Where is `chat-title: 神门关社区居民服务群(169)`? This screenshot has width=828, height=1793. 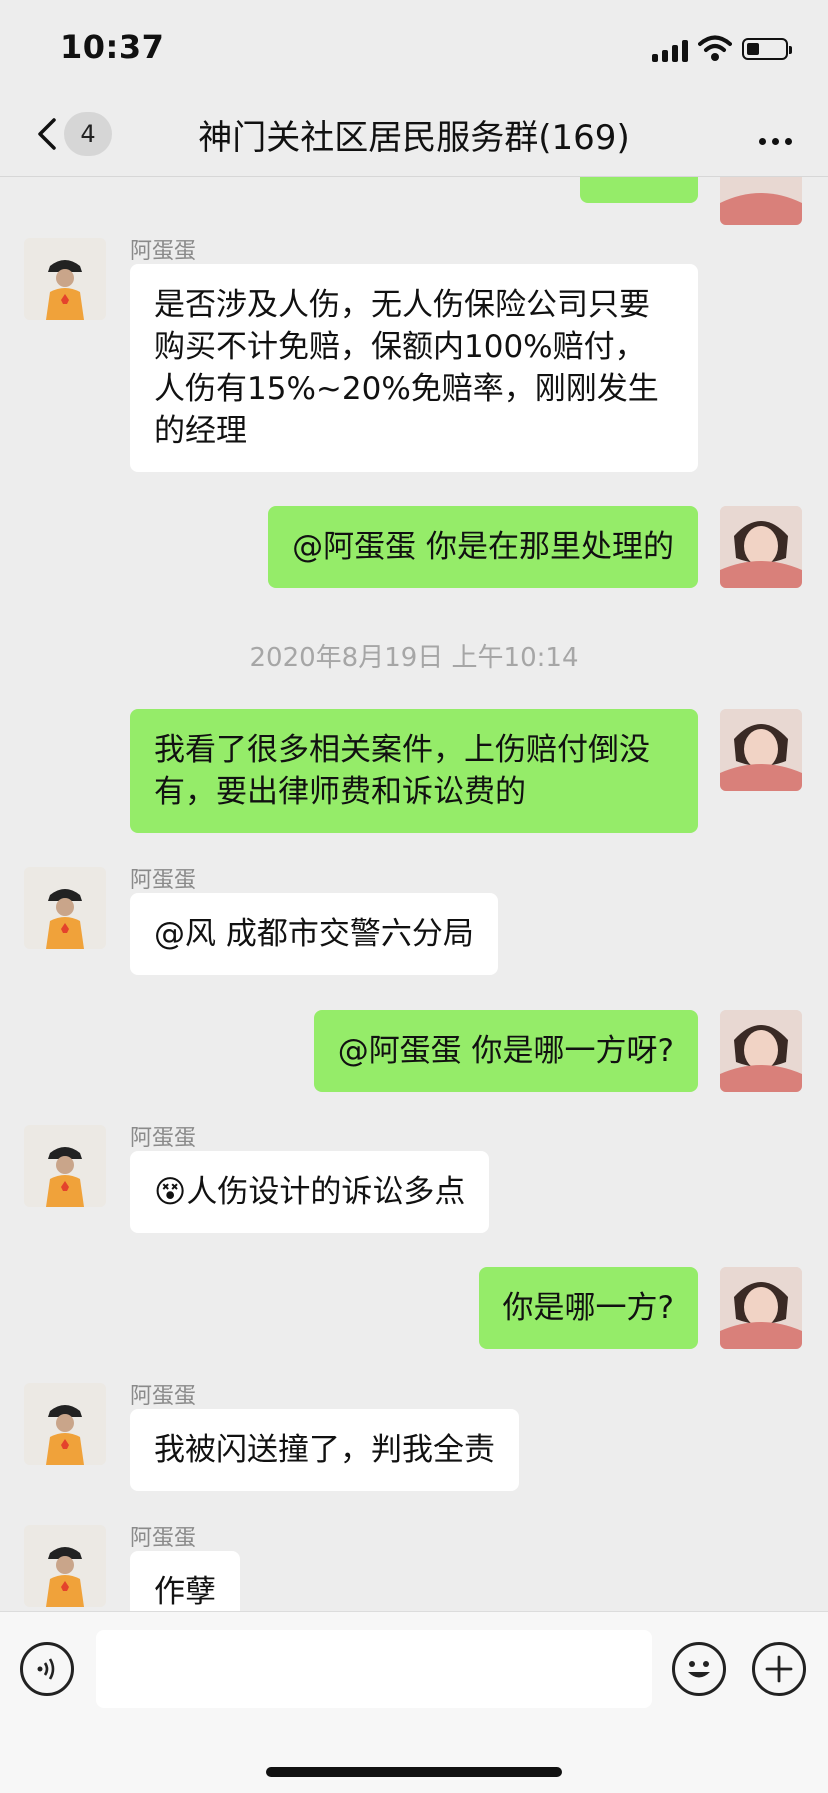 chat-title: 神门关社区居民服务群(169) is located at coordinates (414, 138).